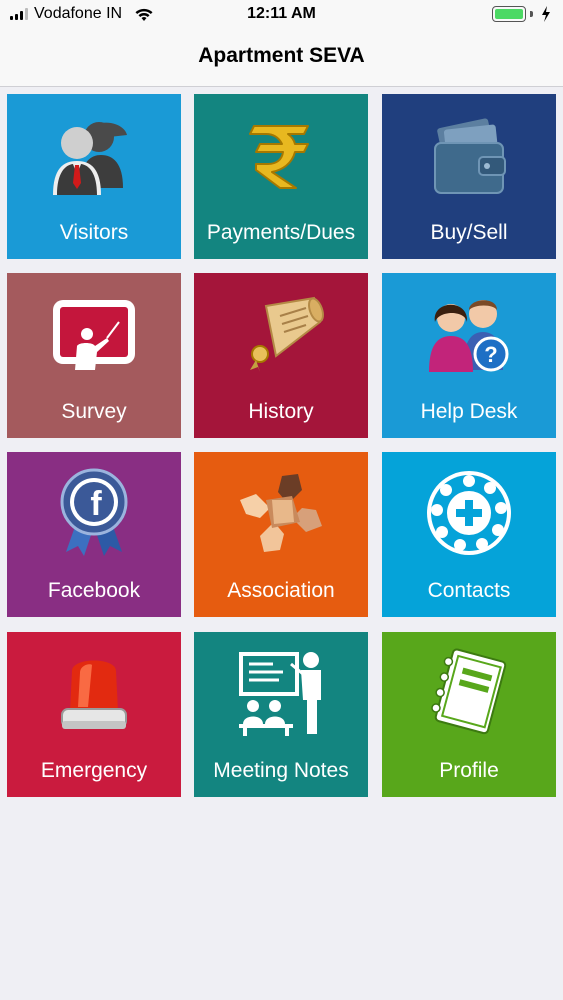 The height and width of the screenshot is (1000, 563). I want to click on tile-label: Help Desk, so click(469, 411).